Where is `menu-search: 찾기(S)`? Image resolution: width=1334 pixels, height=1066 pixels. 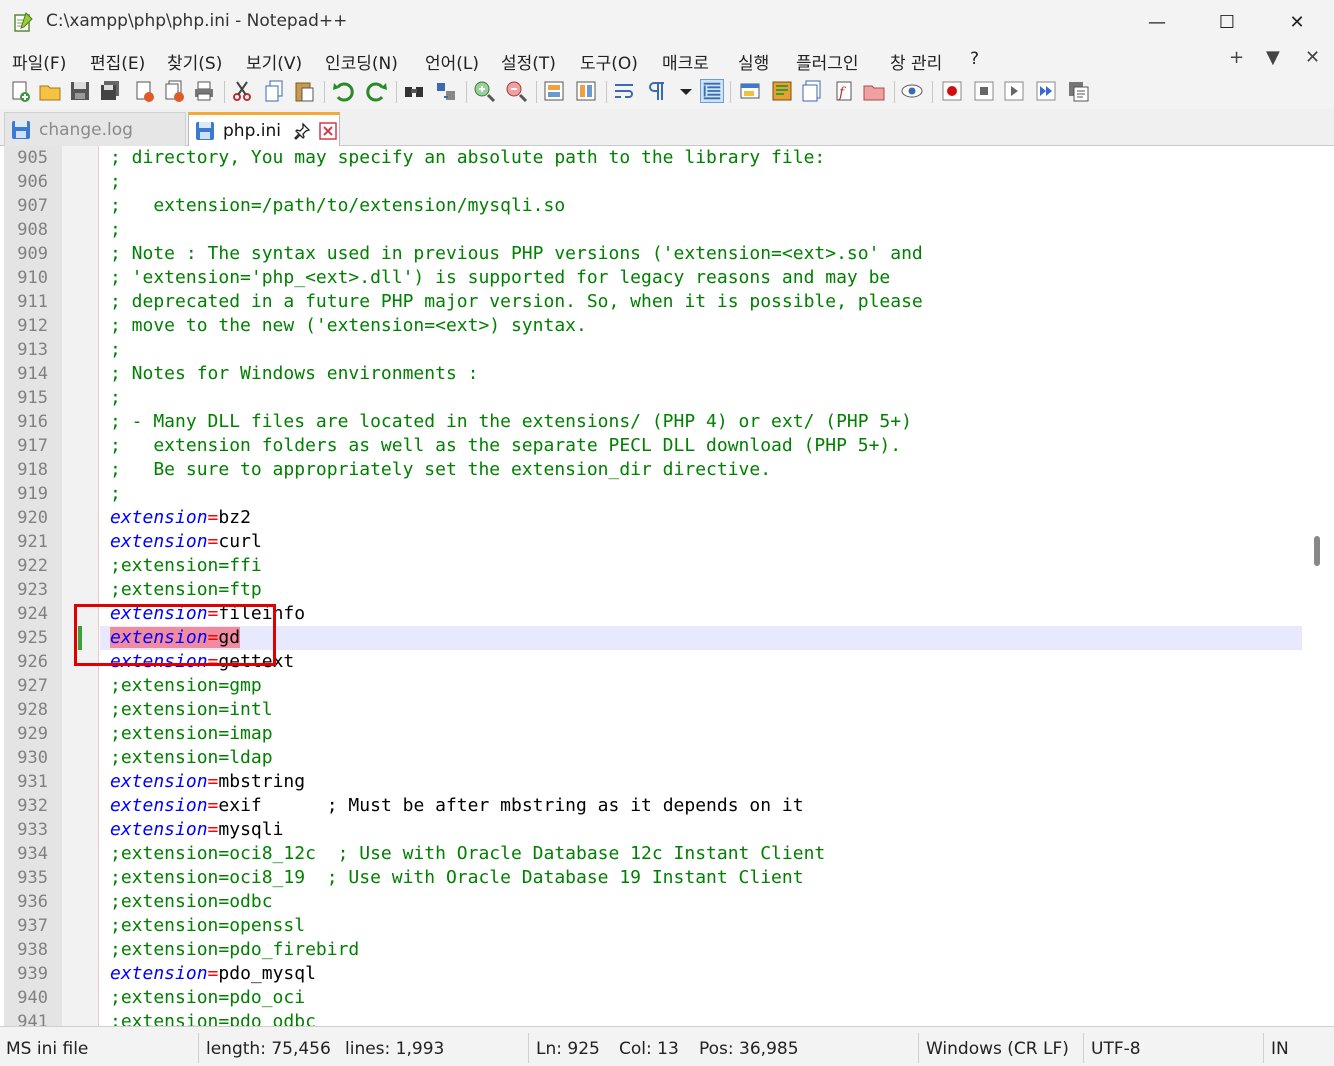
menu-search: 찾기(S) is located at coordinates (194, 61).